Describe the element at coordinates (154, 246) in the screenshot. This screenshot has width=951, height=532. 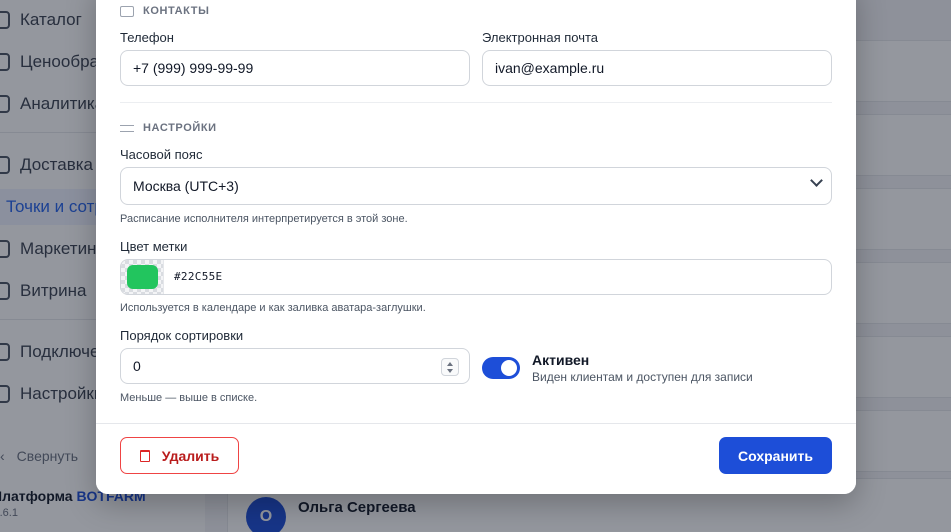
I see `color-label: Цвет метки` at that location.